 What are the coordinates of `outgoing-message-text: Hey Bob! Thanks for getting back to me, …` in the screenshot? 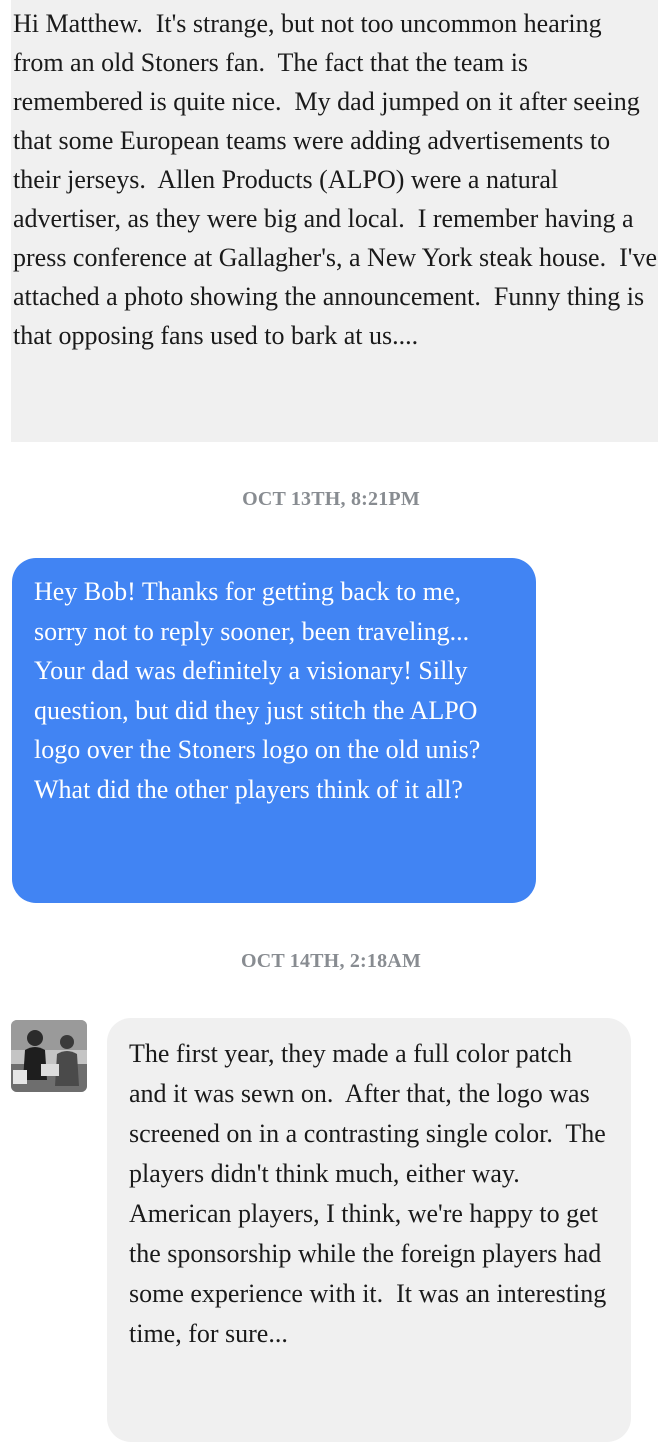 It's located at (260, 690).